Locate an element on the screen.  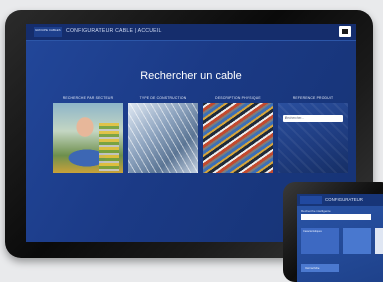
category-label: TYPE DE CONSTRUCTION is located at coordinates (163, 98).